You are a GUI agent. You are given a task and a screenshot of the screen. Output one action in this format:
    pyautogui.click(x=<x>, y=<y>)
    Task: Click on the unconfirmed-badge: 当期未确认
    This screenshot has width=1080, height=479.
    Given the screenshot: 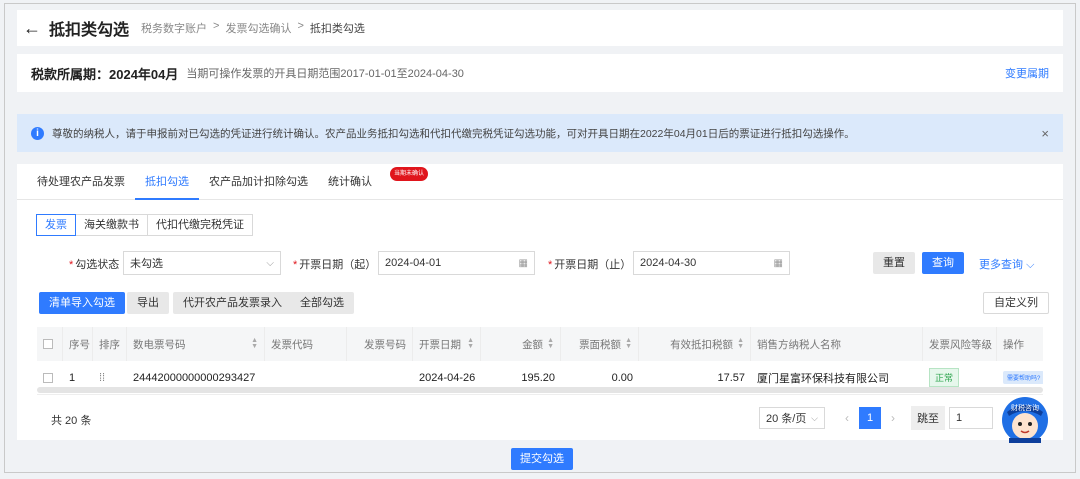 What is the action you would take?
    pyautogui.click(x=408, y=173)
    